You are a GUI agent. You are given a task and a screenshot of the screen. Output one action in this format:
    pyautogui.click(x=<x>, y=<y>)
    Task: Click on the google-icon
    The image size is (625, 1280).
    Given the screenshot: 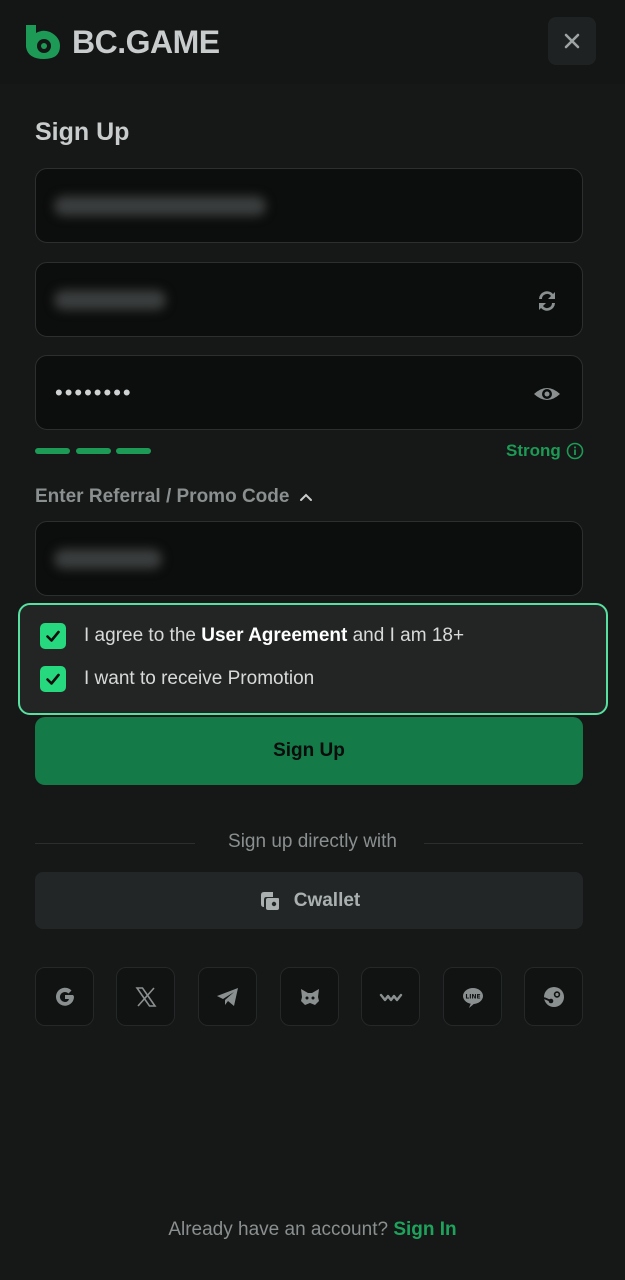 What is the action you would take?
    pyautogui.click(x=64, y=996)
    